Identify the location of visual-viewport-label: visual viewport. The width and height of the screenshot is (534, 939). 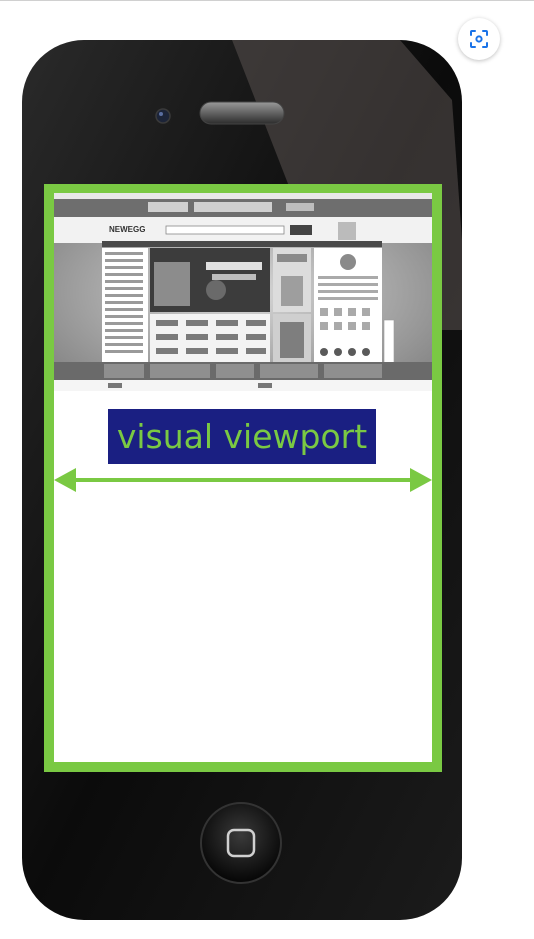
(242, 436).